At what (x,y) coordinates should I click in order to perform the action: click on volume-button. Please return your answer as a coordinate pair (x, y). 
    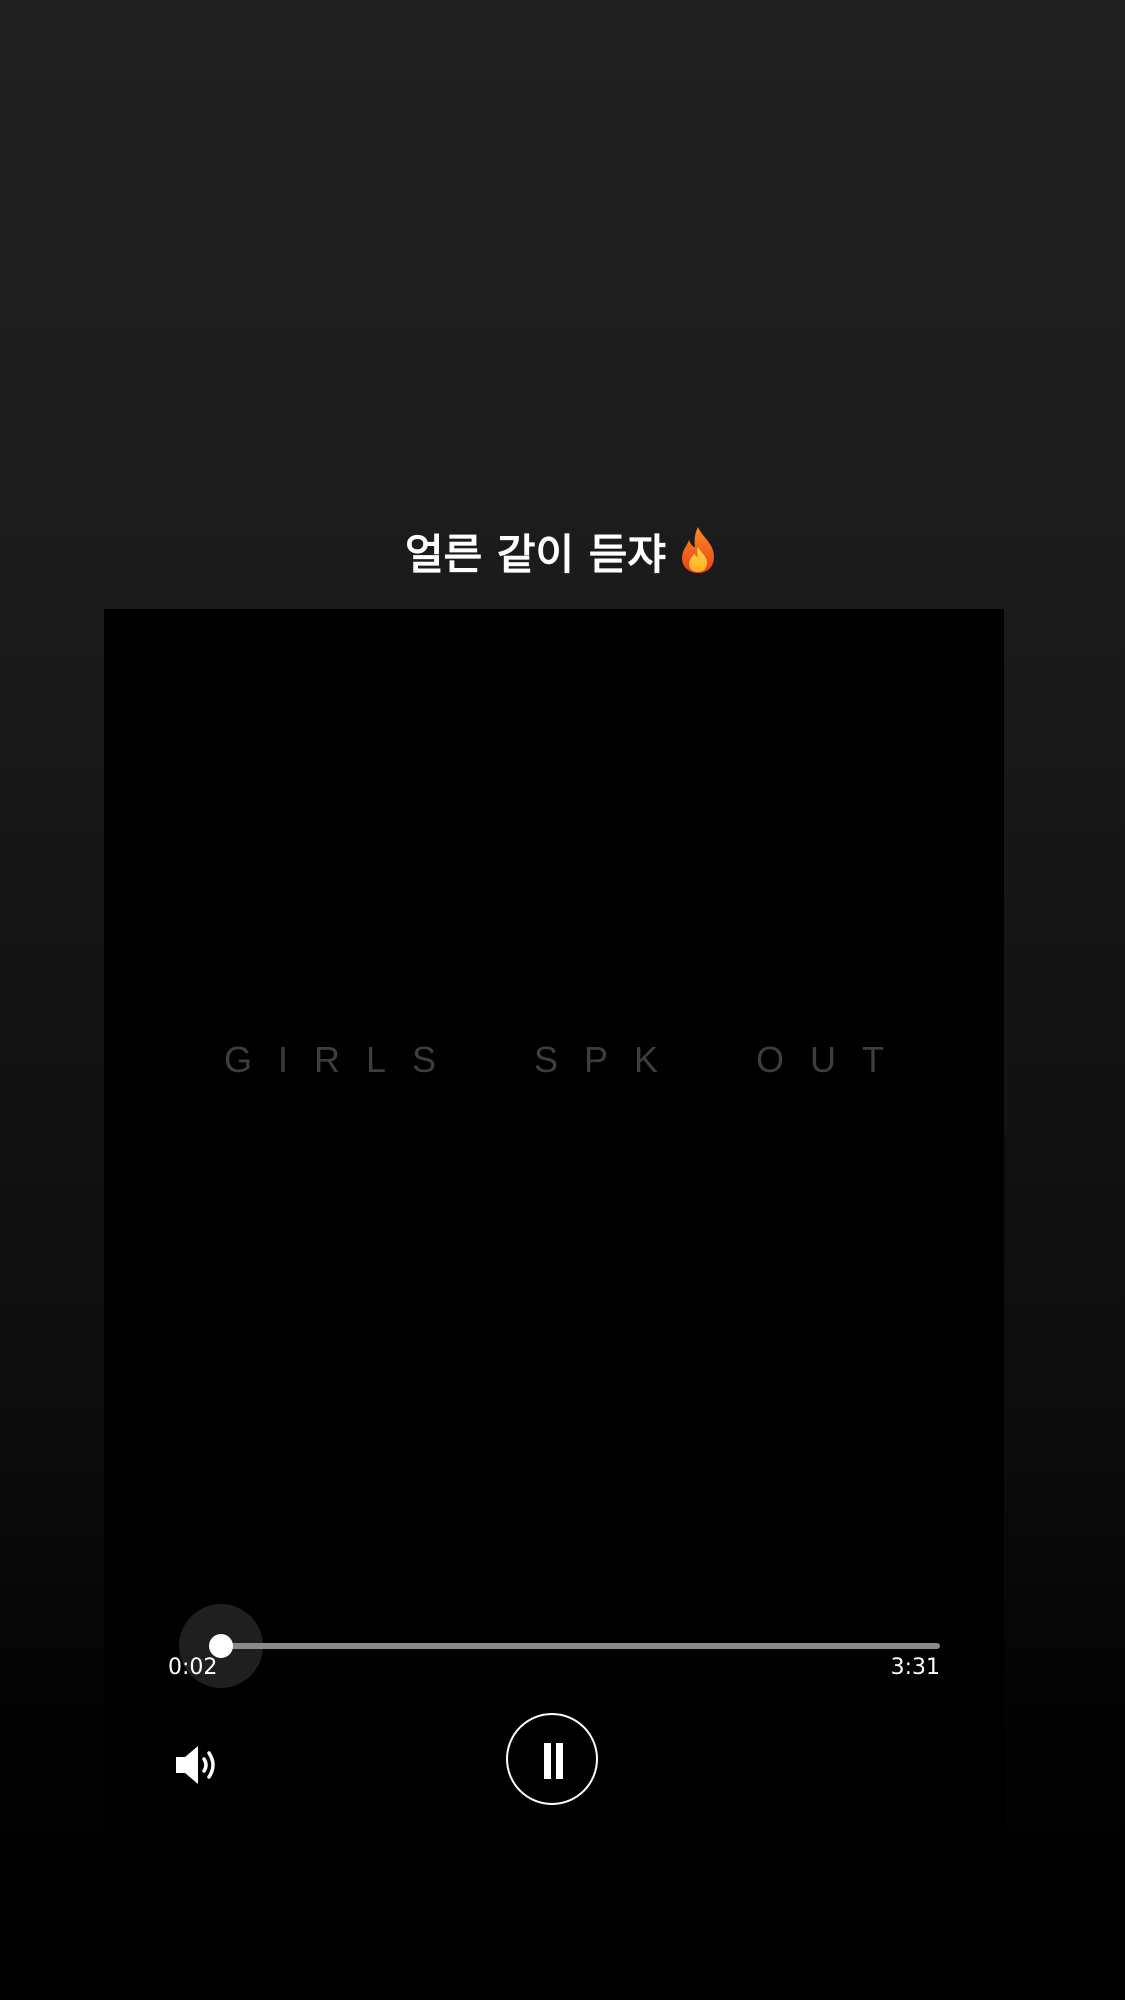
    Looking at the image, I should click on (198, 1765).